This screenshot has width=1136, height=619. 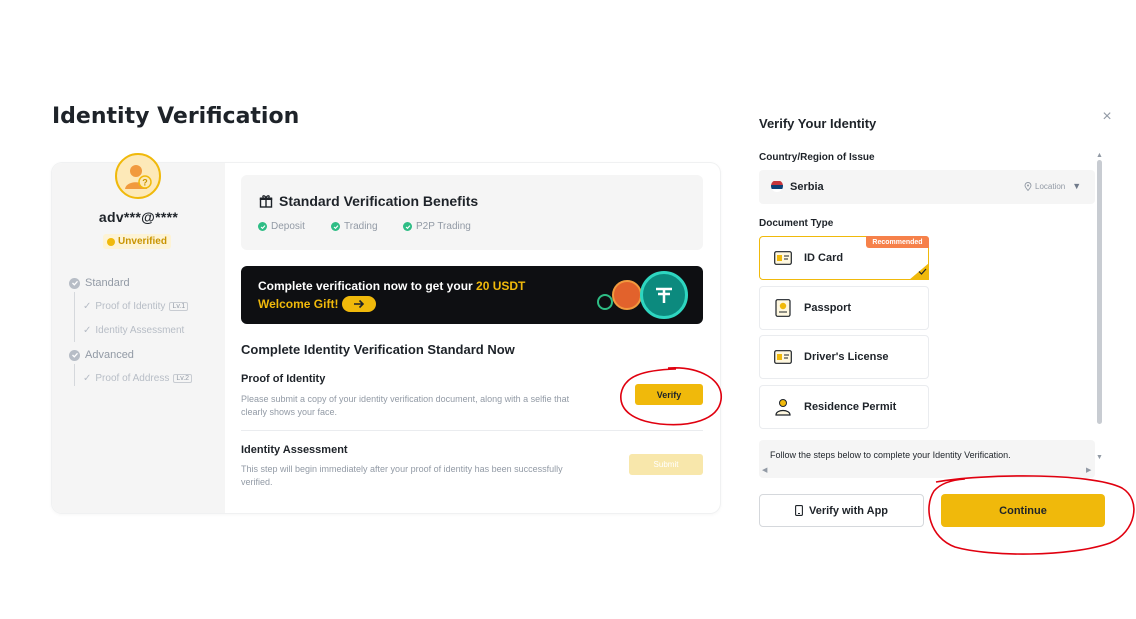 I want to click on step-title-identity-assessment: Identity Assessment, so click(x=294, y=450).